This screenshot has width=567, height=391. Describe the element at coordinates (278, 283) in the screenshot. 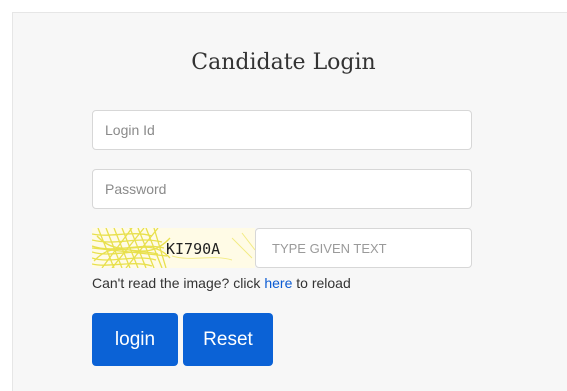

I see `reload-captcha-link: here` at that location.